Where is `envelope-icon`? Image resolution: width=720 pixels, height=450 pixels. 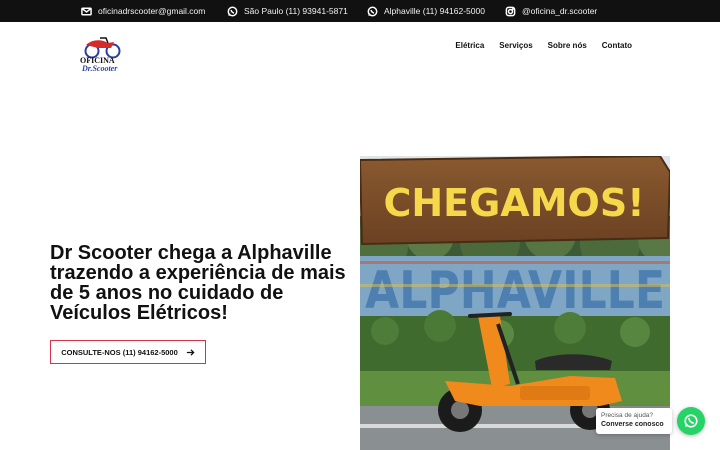
envelope-icon is located at coordinates (86, 11).